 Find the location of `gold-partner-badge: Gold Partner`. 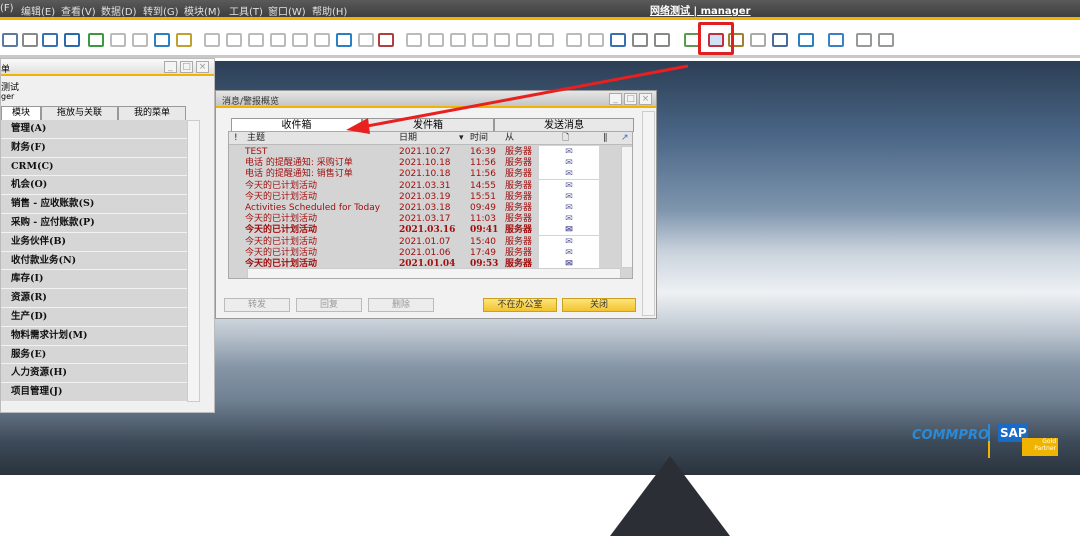

gold-partner-badge: Gold Partner is located at coordinates (1040, 447).